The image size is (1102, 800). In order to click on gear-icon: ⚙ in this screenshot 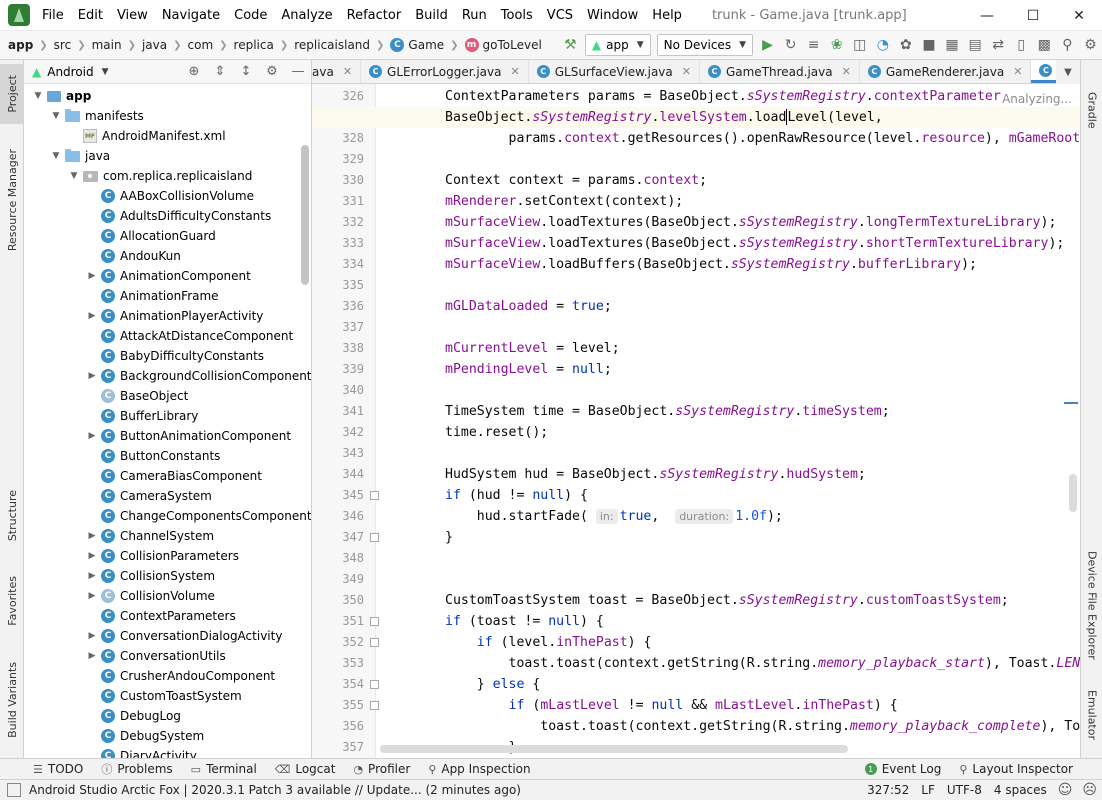, I will do `click(272, 72)`.